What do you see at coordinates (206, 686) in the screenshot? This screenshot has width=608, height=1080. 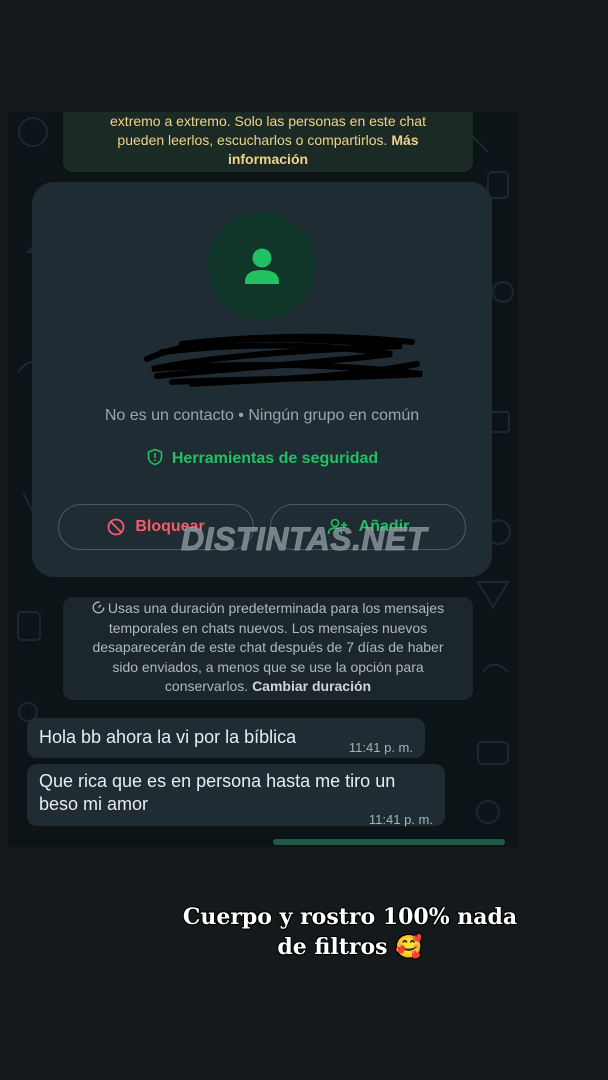 I see `disappearing-line5: conservarlos.` at bounding box center [206, 686].